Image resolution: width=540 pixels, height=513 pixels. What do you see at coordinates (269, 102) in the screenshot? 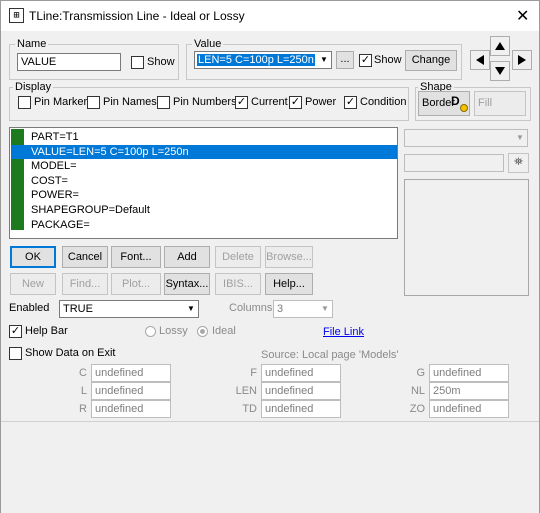
I see `current-label: Current` at bounding box center [269, 102].